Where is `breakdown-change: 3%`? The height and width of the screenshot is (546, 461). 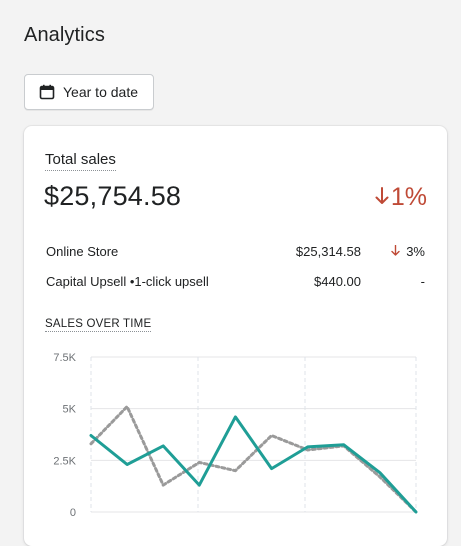 breakdown-change: 3% is located at coordinates (408, 251).